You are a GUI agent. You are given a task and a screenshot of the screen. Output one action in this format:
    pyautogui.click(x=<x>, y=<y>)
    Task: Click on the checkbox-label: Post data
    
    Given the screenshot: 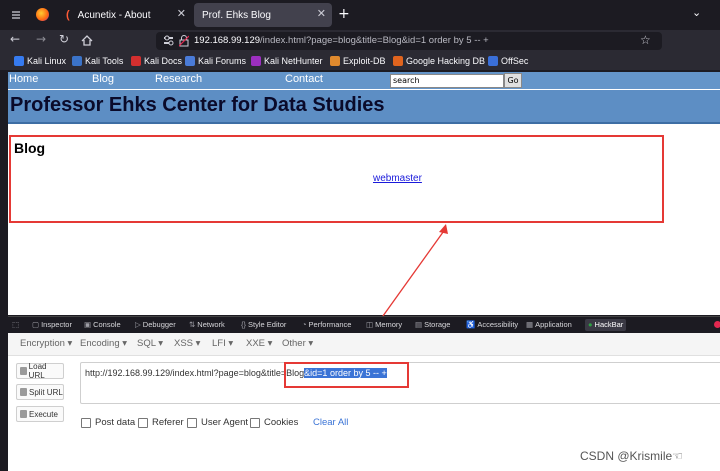 What is the action you would take?
    pyautogui.click(x=115, y=422)
    